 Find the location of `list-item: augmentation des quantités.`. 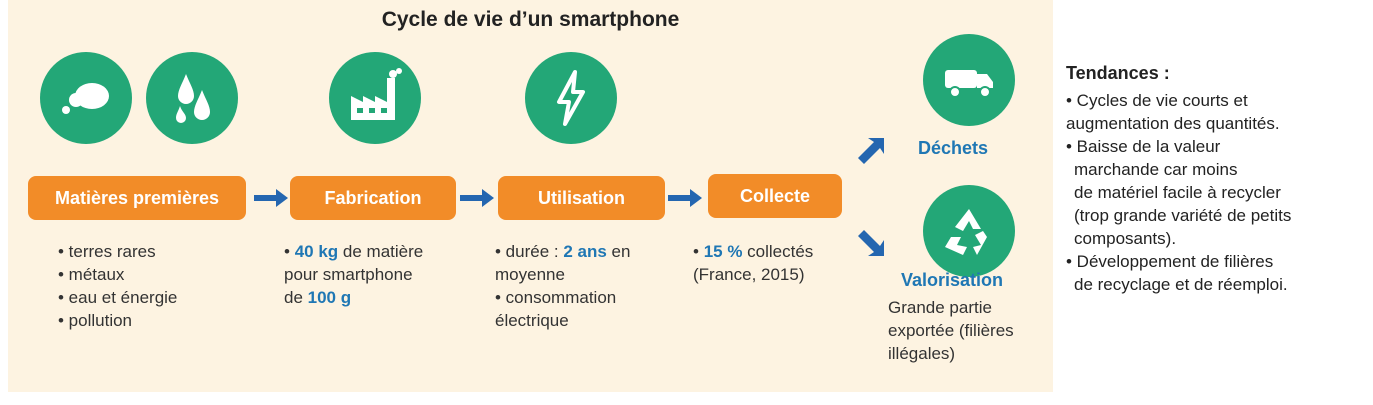

list-item: augmentation des quantités. is located at coordinates (1173, 123).